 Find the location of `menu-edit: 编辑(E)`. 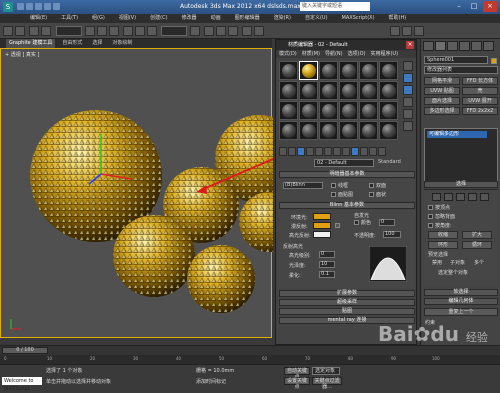

menu-edit: 编辑(E) is located at coordinates (38, 18).